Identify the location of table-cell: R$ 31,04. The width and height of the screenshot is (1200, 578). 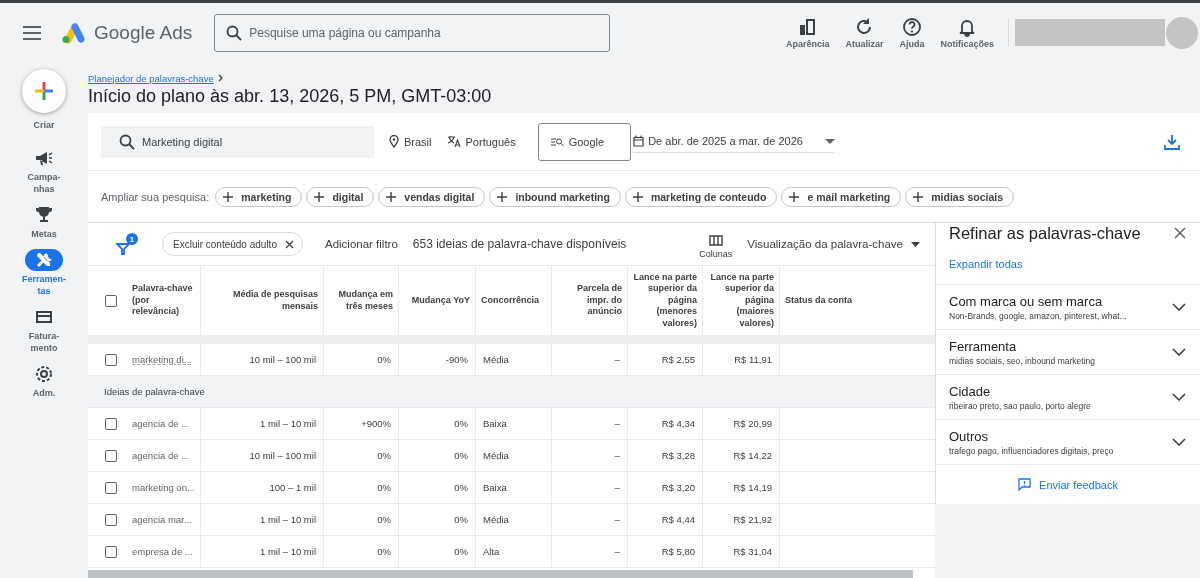
(752, 551).